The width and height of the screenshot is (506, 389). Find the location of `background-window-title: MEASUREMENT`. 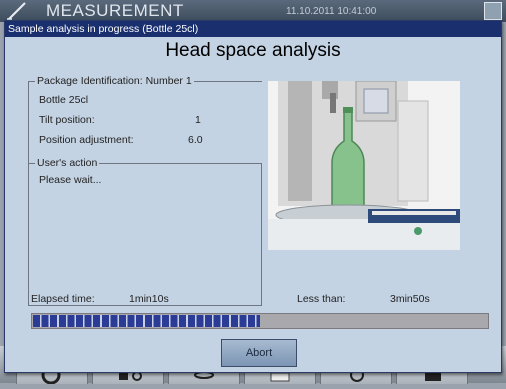

background-window-title: MEASUREMENT is located at coordinates (115, 10).